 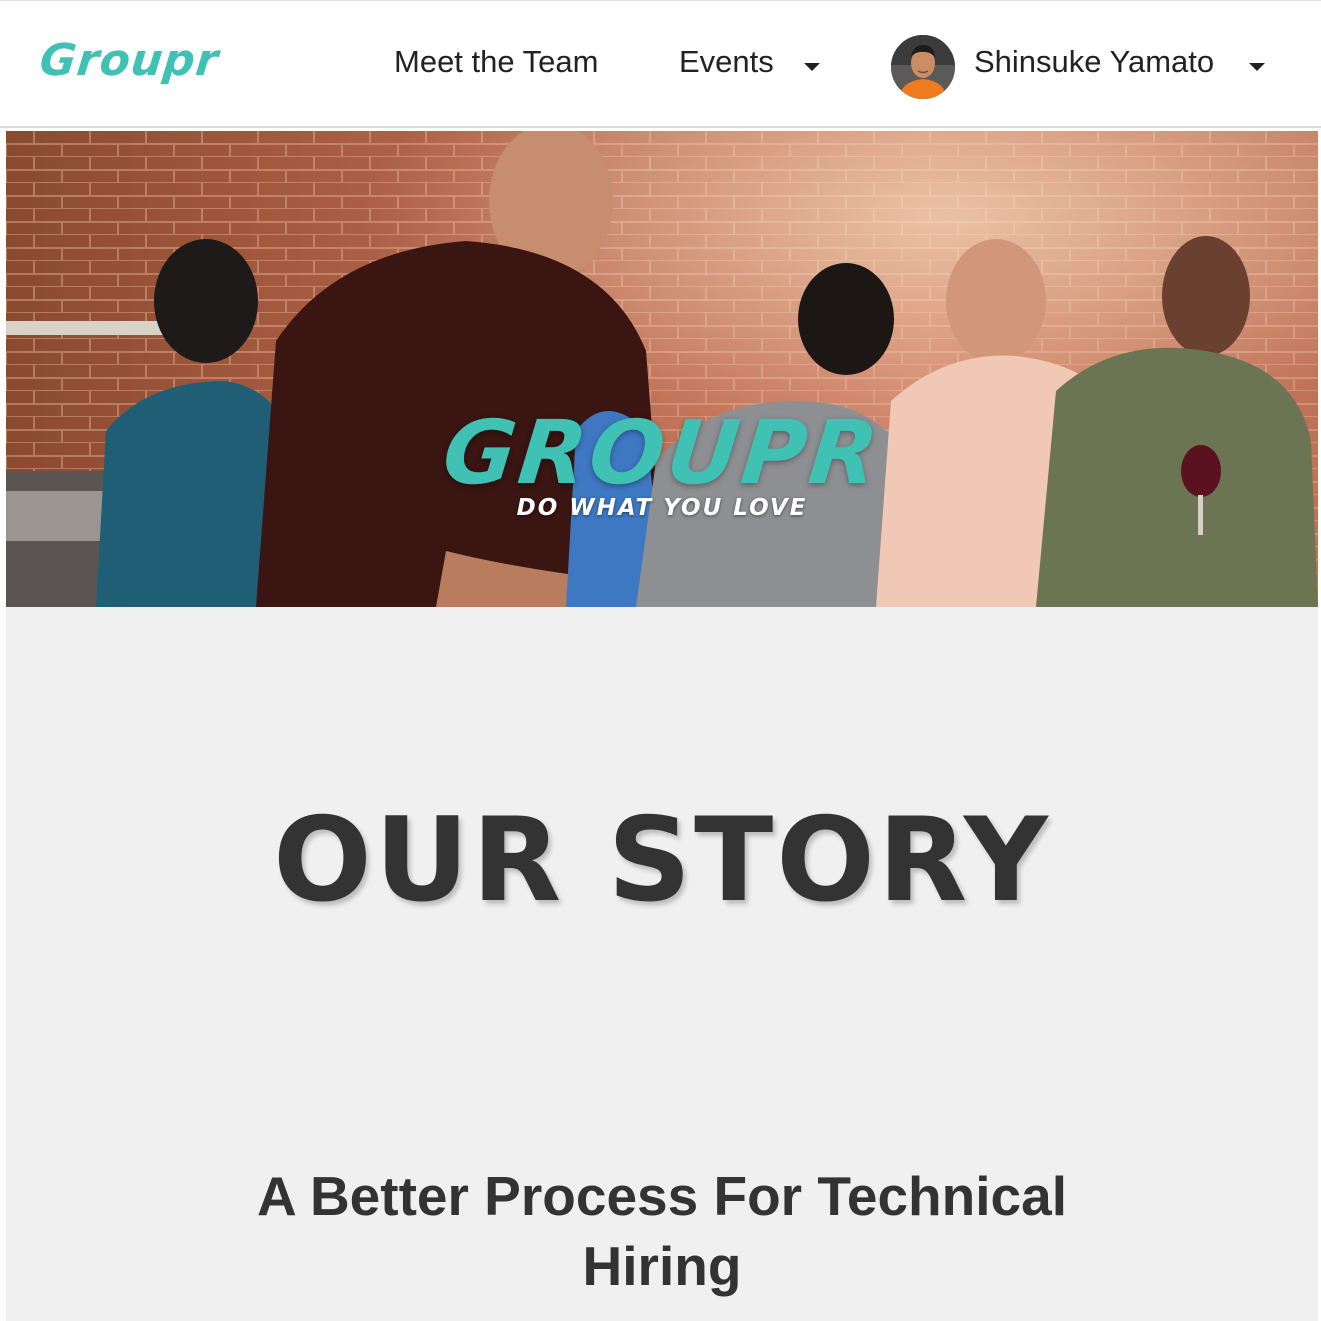 What do you see at coordinates (129, 60) in the screenshot?
I see `brand-logo: Groupr` at bounding box center [129, 60].